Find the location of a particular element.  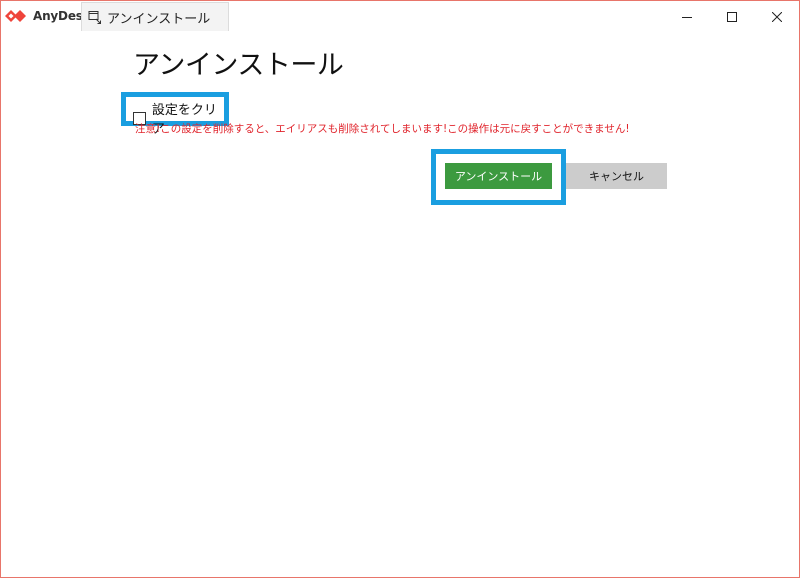

cancel-button: キャンセル is located at coordinates (616, 176).